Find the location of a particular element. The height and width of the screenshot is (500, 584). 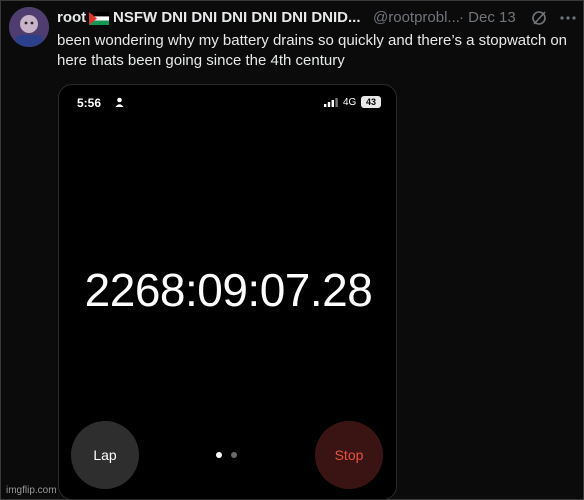

signal-icon is located at coordinates (331, 102).